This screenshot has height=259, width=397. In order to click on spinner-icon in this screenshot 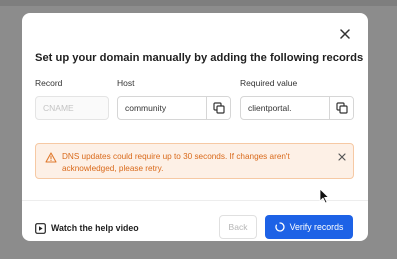, I will do `click(279, 227)`.